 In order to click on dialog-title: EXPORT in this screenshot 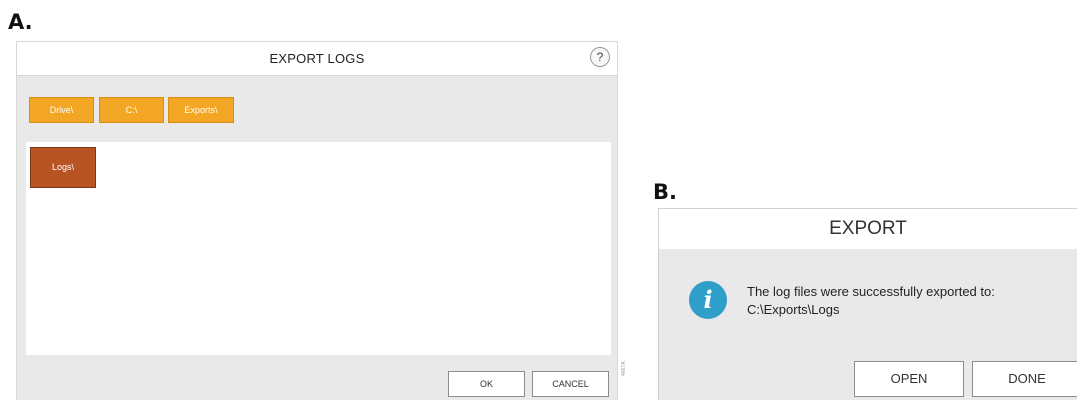, I will do `click(868, 228)`.